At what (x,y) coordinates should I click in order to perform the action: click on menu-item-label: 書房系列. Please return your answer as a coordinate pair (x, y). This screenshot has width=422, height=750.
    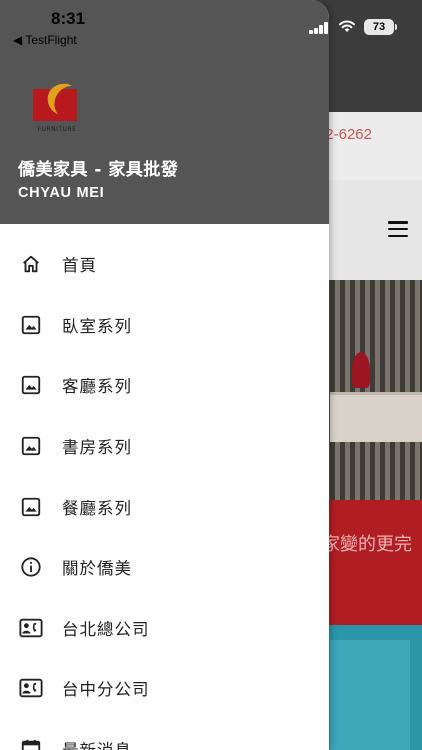
    Looking at the image, I should click on (97, 448).